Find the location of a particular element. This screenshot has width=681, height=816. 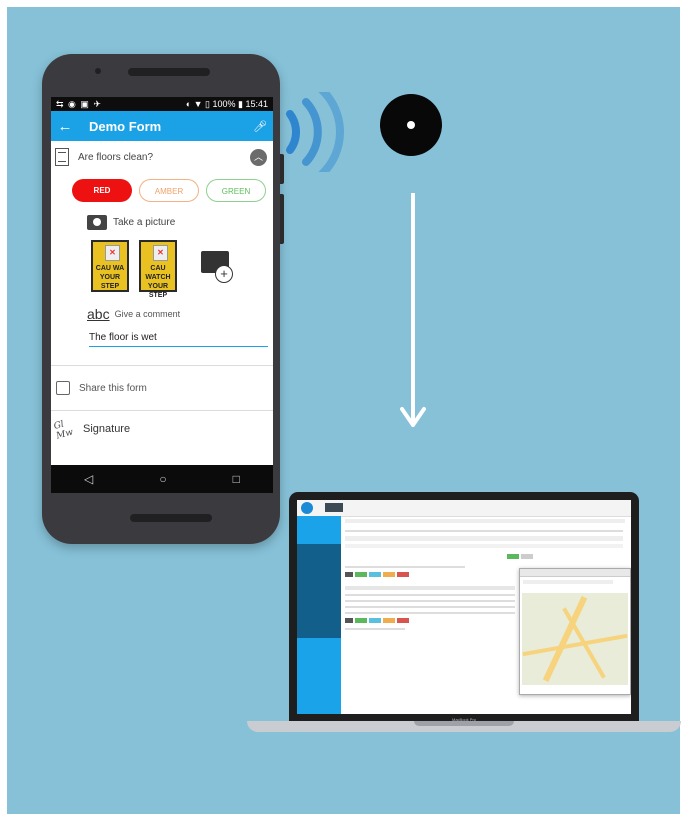

share-checkbox is located at coordinates (63, 388).